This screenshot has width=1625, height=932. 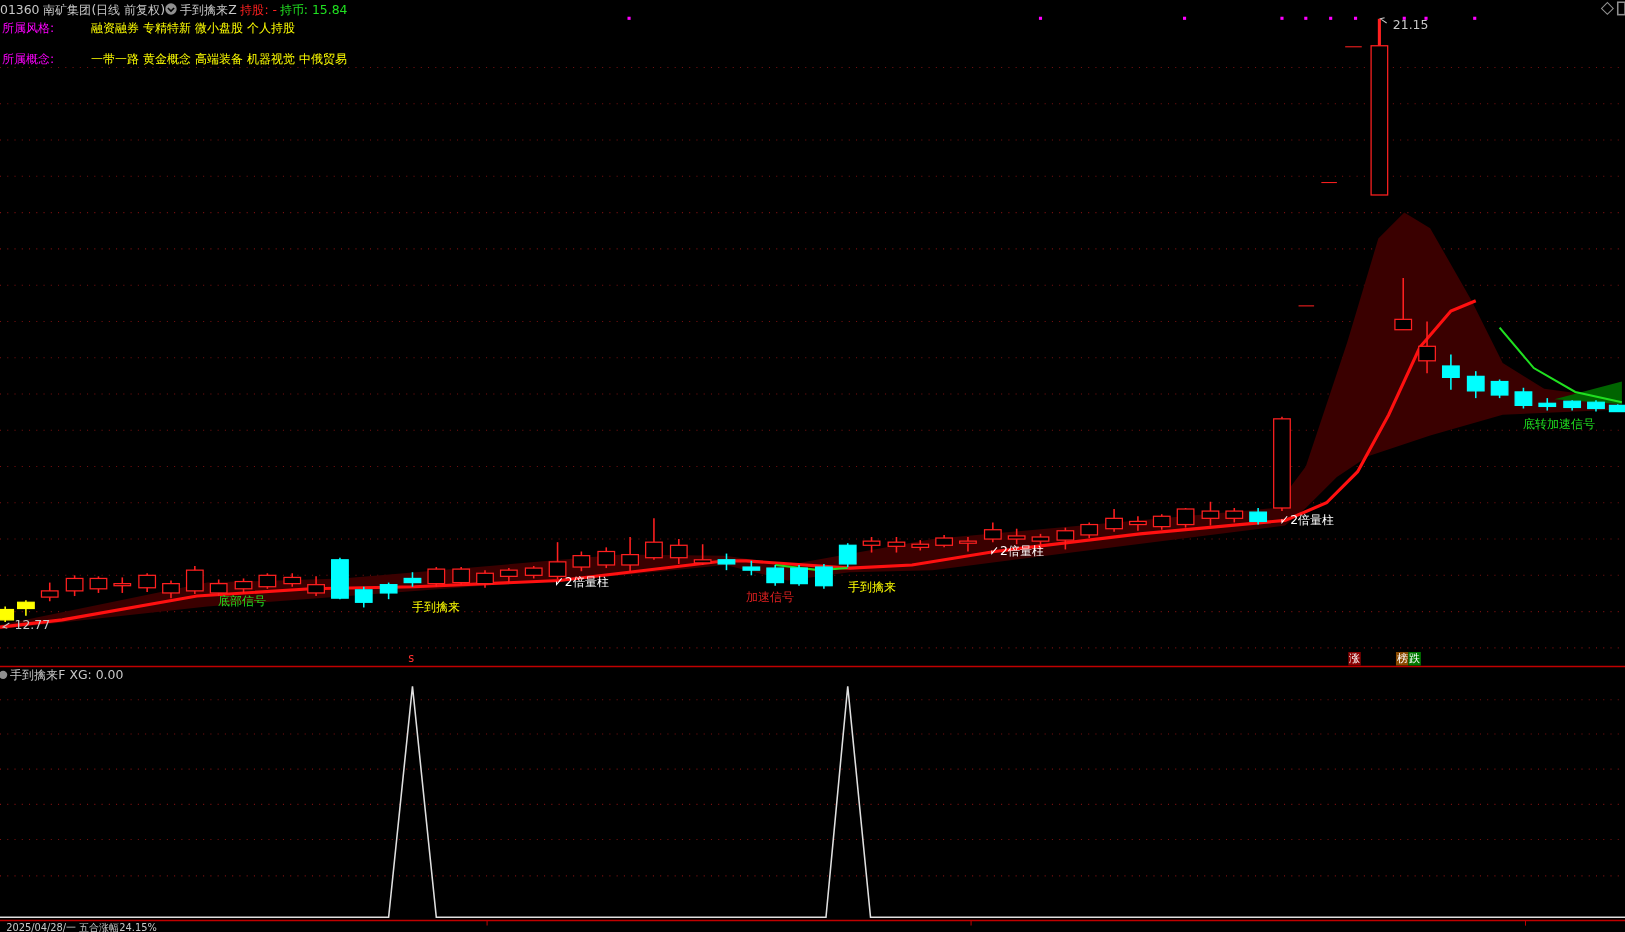 I want to click on signal-label: 加速信号, so click(x=770, y=597).